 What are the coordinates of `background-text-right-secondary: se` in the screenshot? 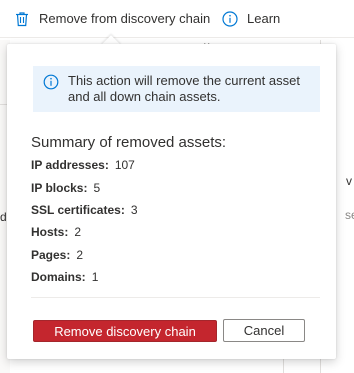 It's located at (349, 215).